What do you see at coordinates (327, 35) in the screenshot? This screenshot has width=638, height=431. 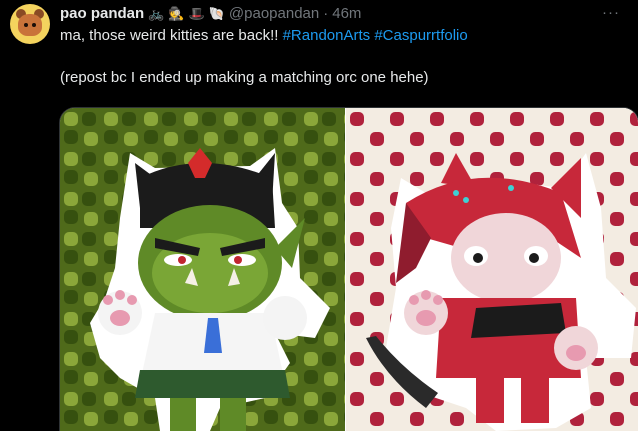 I see `hashtag-link: #RandonArts` at bounding box center [327, 35].